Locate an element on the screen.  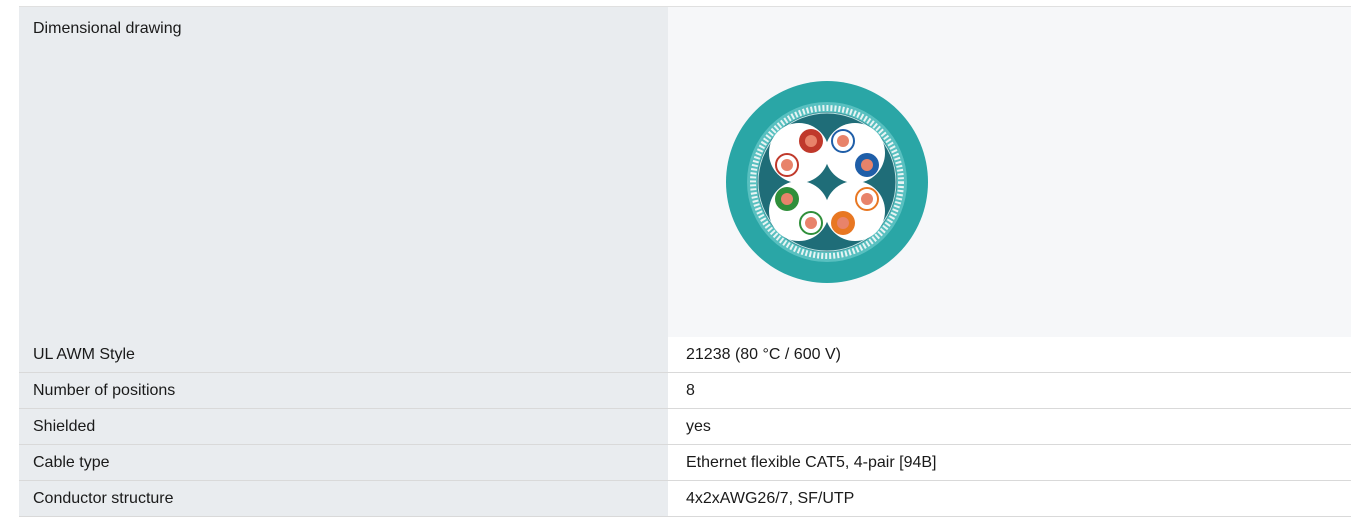
spec-label: Conductor structure is located at coordinates (343, 498).